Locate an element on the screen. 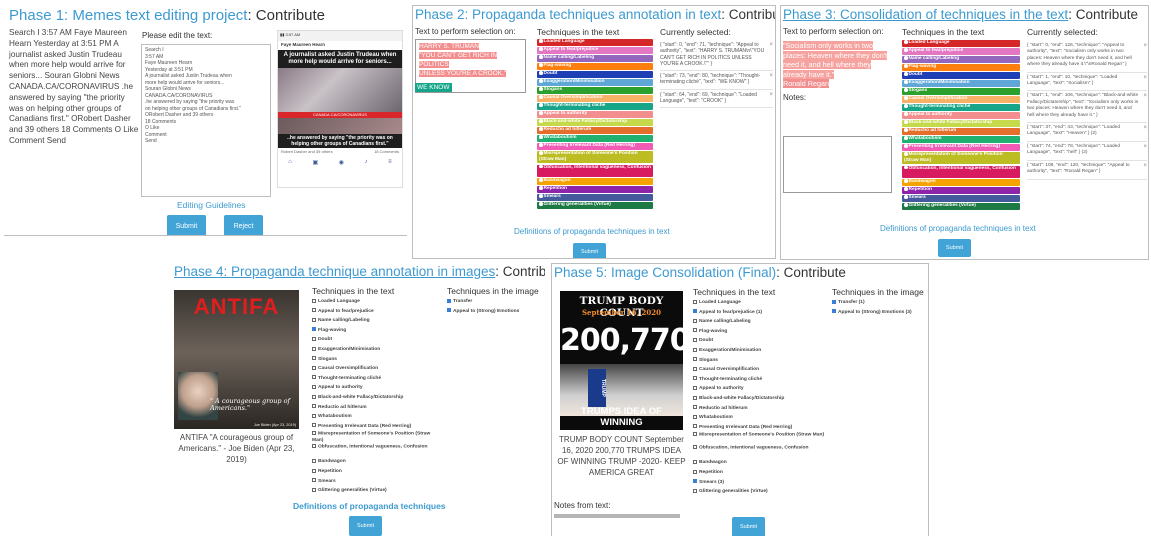 The width and height of the screenshot is (1151, 537). technique-checkbox: Glittering generalities (Virtue) is located at coordinates (377, 491).